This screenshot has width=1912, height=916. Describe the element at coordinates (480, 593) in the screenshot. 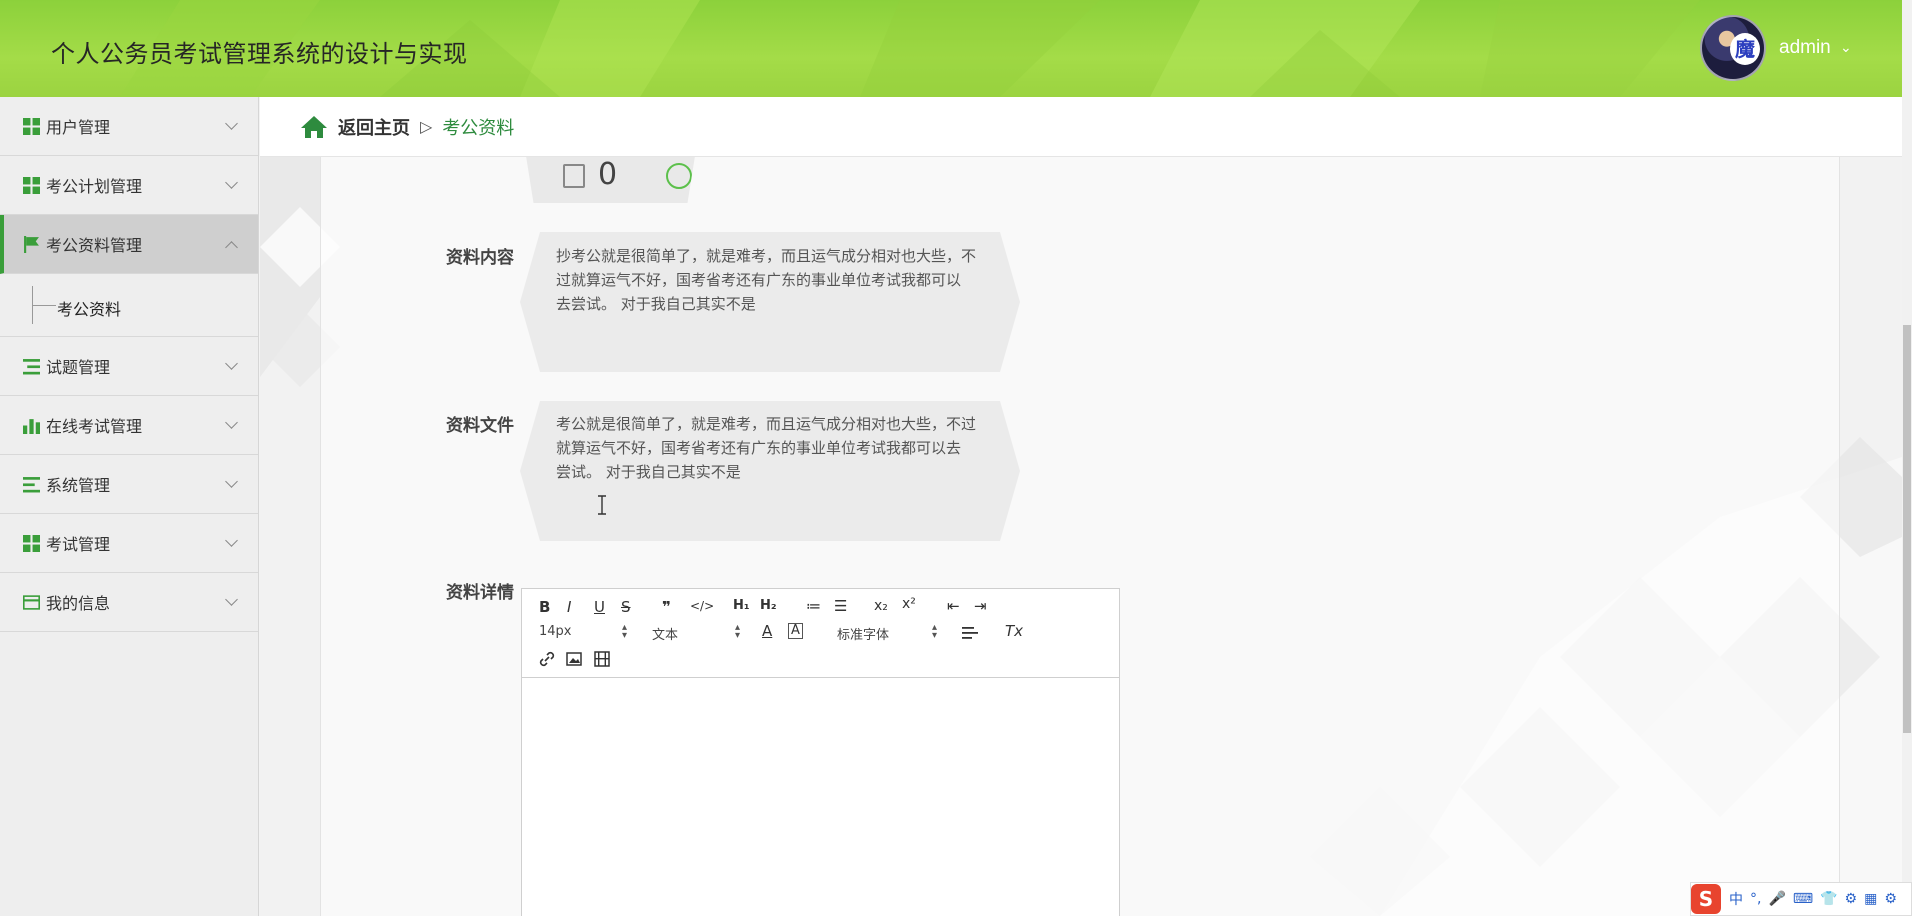

I see `detail-label: 资料详情` at that location.